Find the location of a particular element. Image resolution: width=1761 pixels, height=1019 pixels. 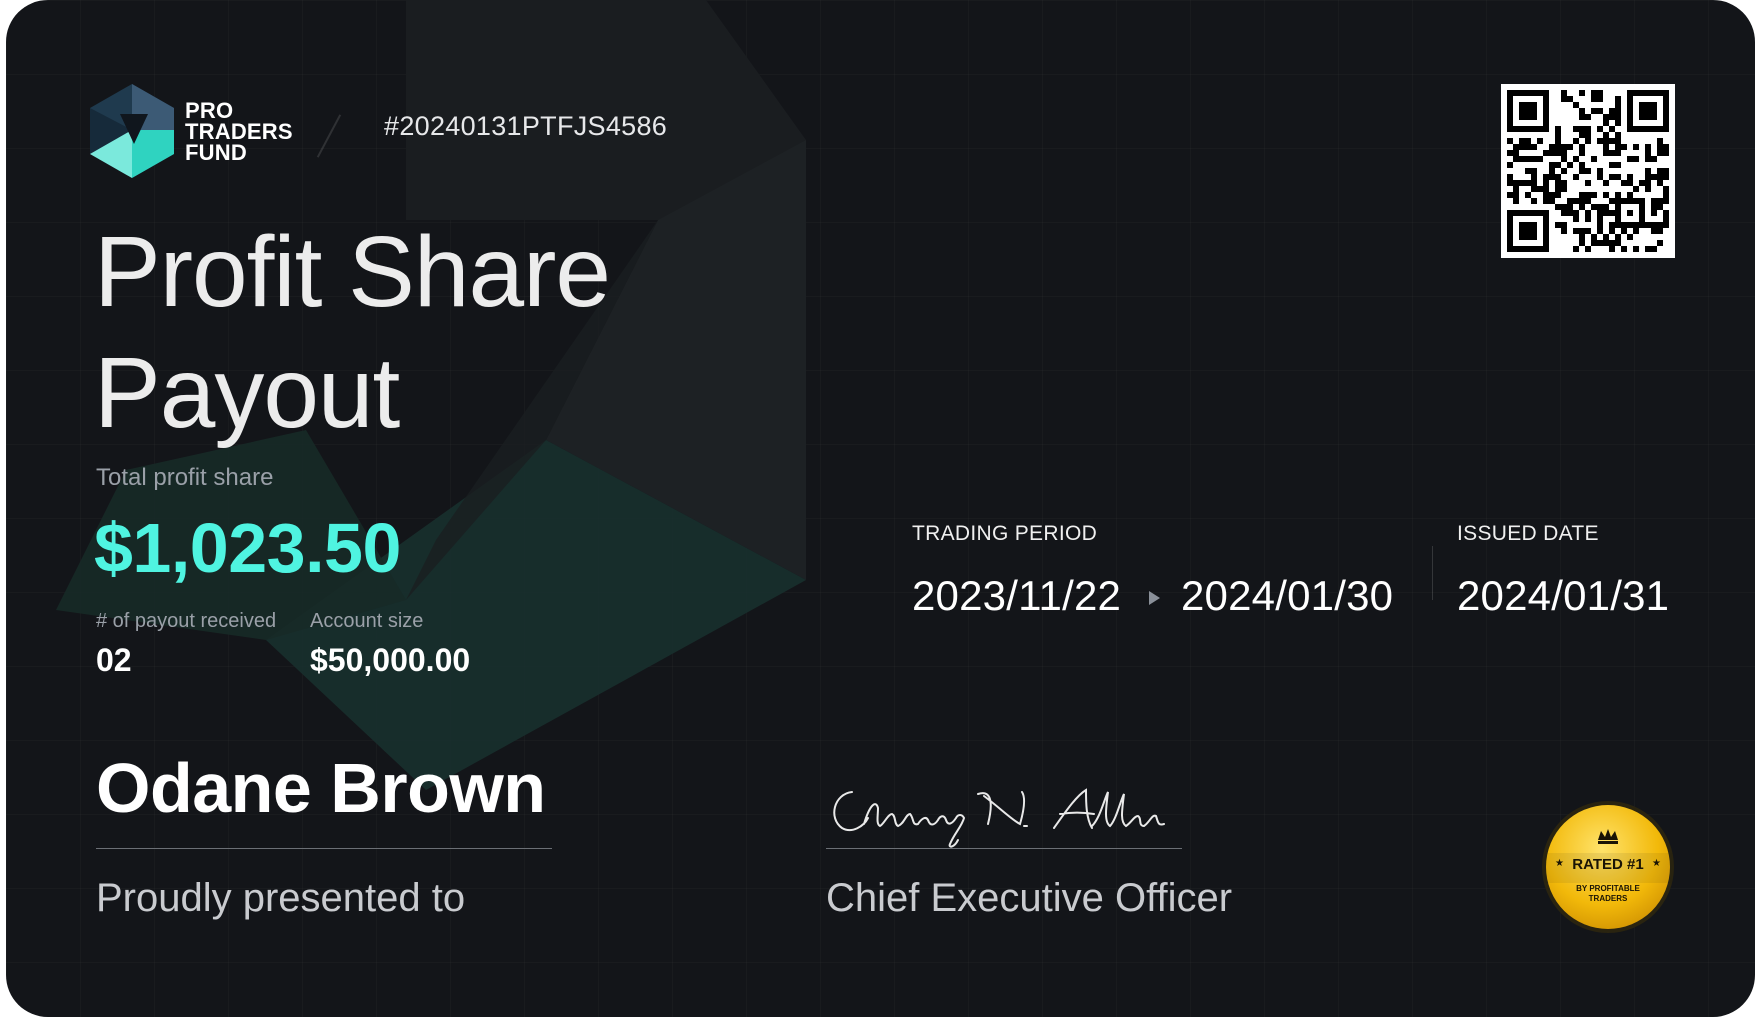

issued-date-label: ISSUED DATE is located at coordinates (1528, 533).